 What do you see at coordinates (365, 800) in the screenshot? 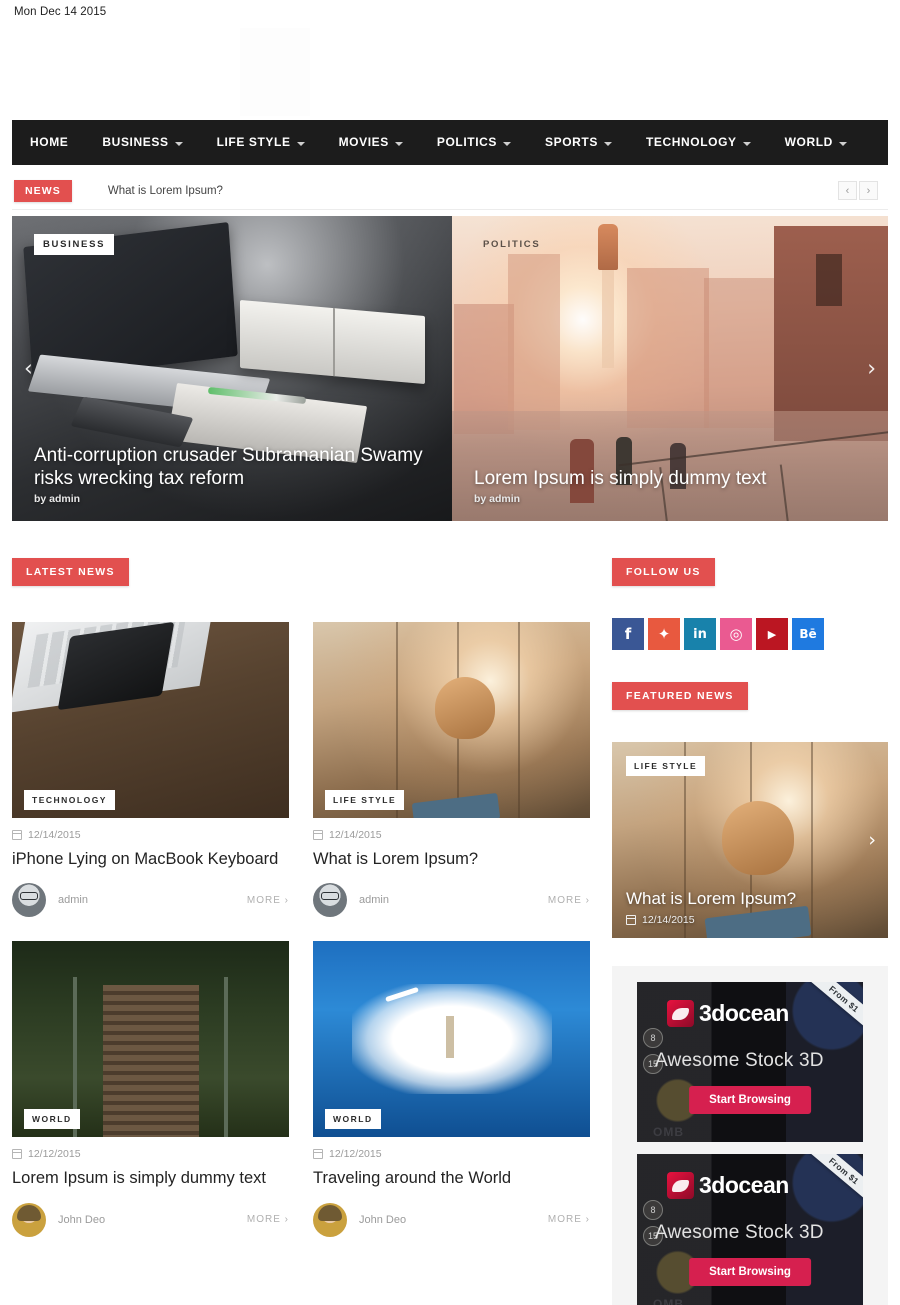
I see `article-category-badge: LIFE STYLE` at bounding box center [365, 800].